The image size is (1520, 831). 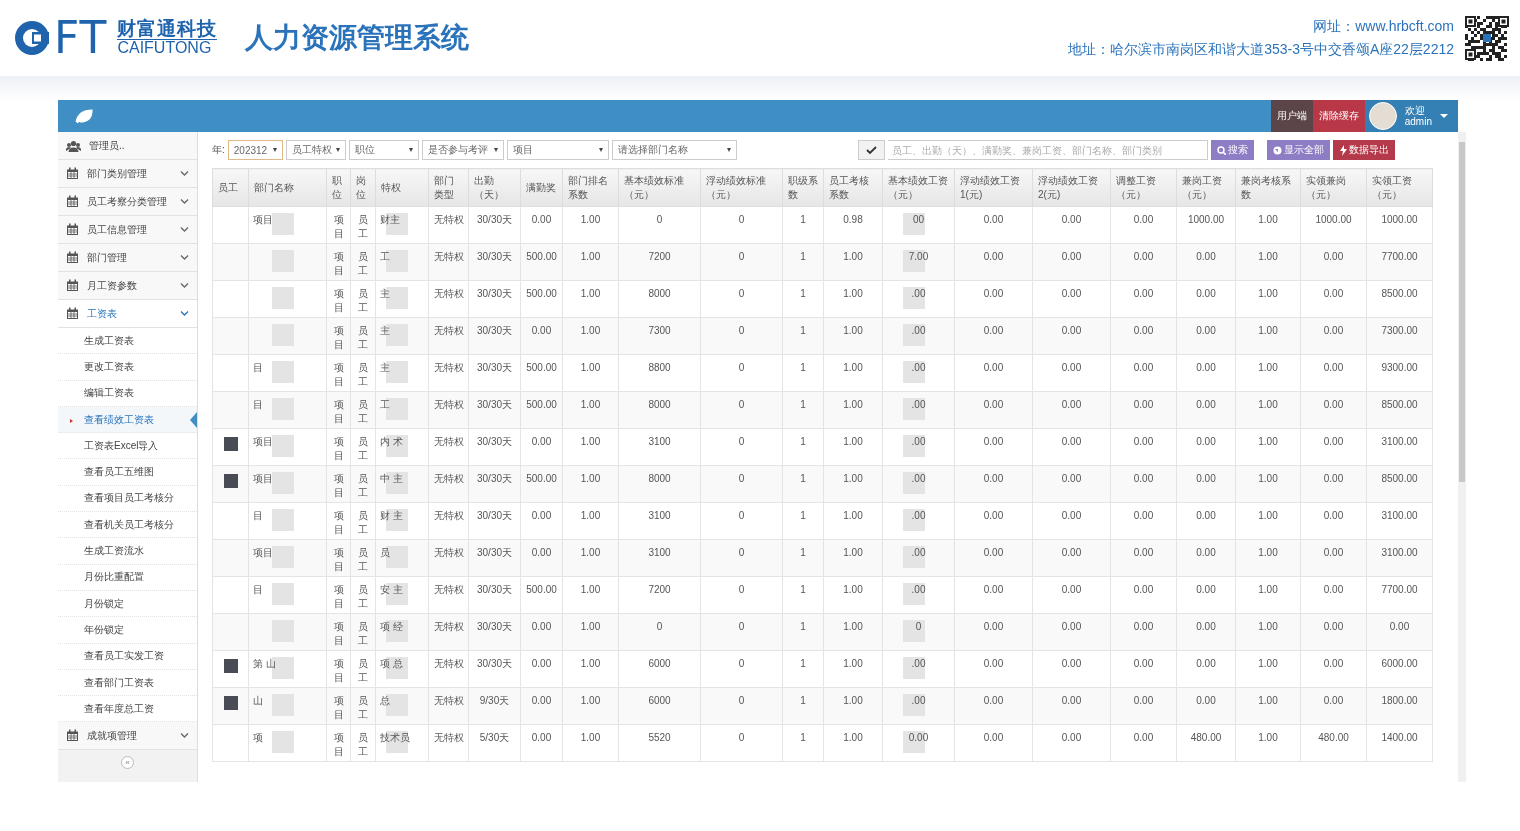 What do you see at coordinates (1232, 150) in the screenshot?
I see `search-button: 搜索` at bounding box center [1232, 150].